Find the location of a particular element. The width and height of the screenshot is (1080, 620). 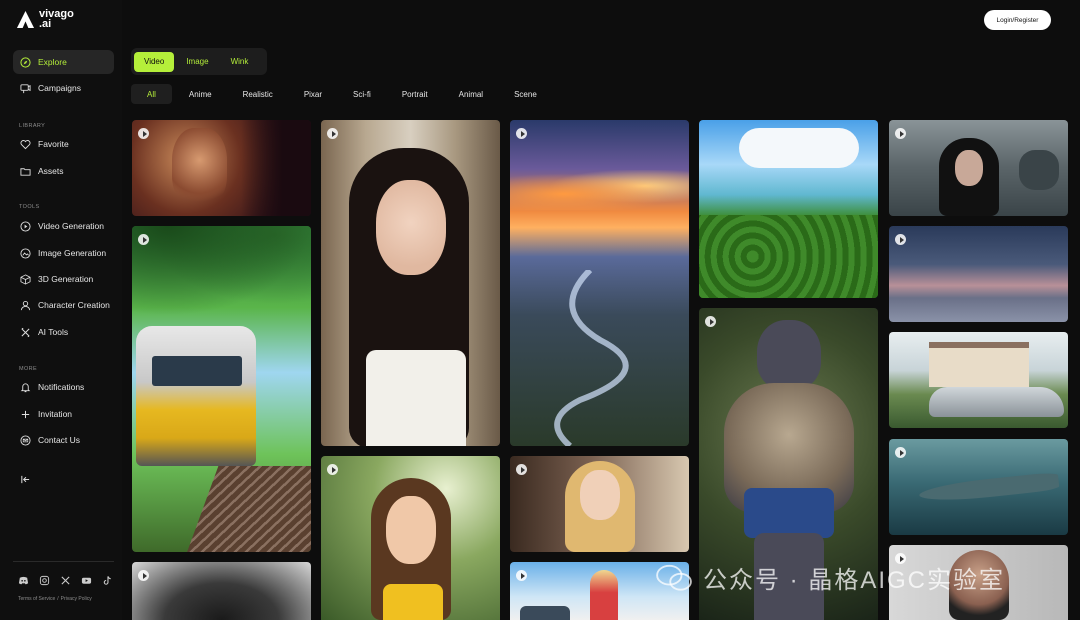

thumbnail-window is located at coordinates (197, 371).